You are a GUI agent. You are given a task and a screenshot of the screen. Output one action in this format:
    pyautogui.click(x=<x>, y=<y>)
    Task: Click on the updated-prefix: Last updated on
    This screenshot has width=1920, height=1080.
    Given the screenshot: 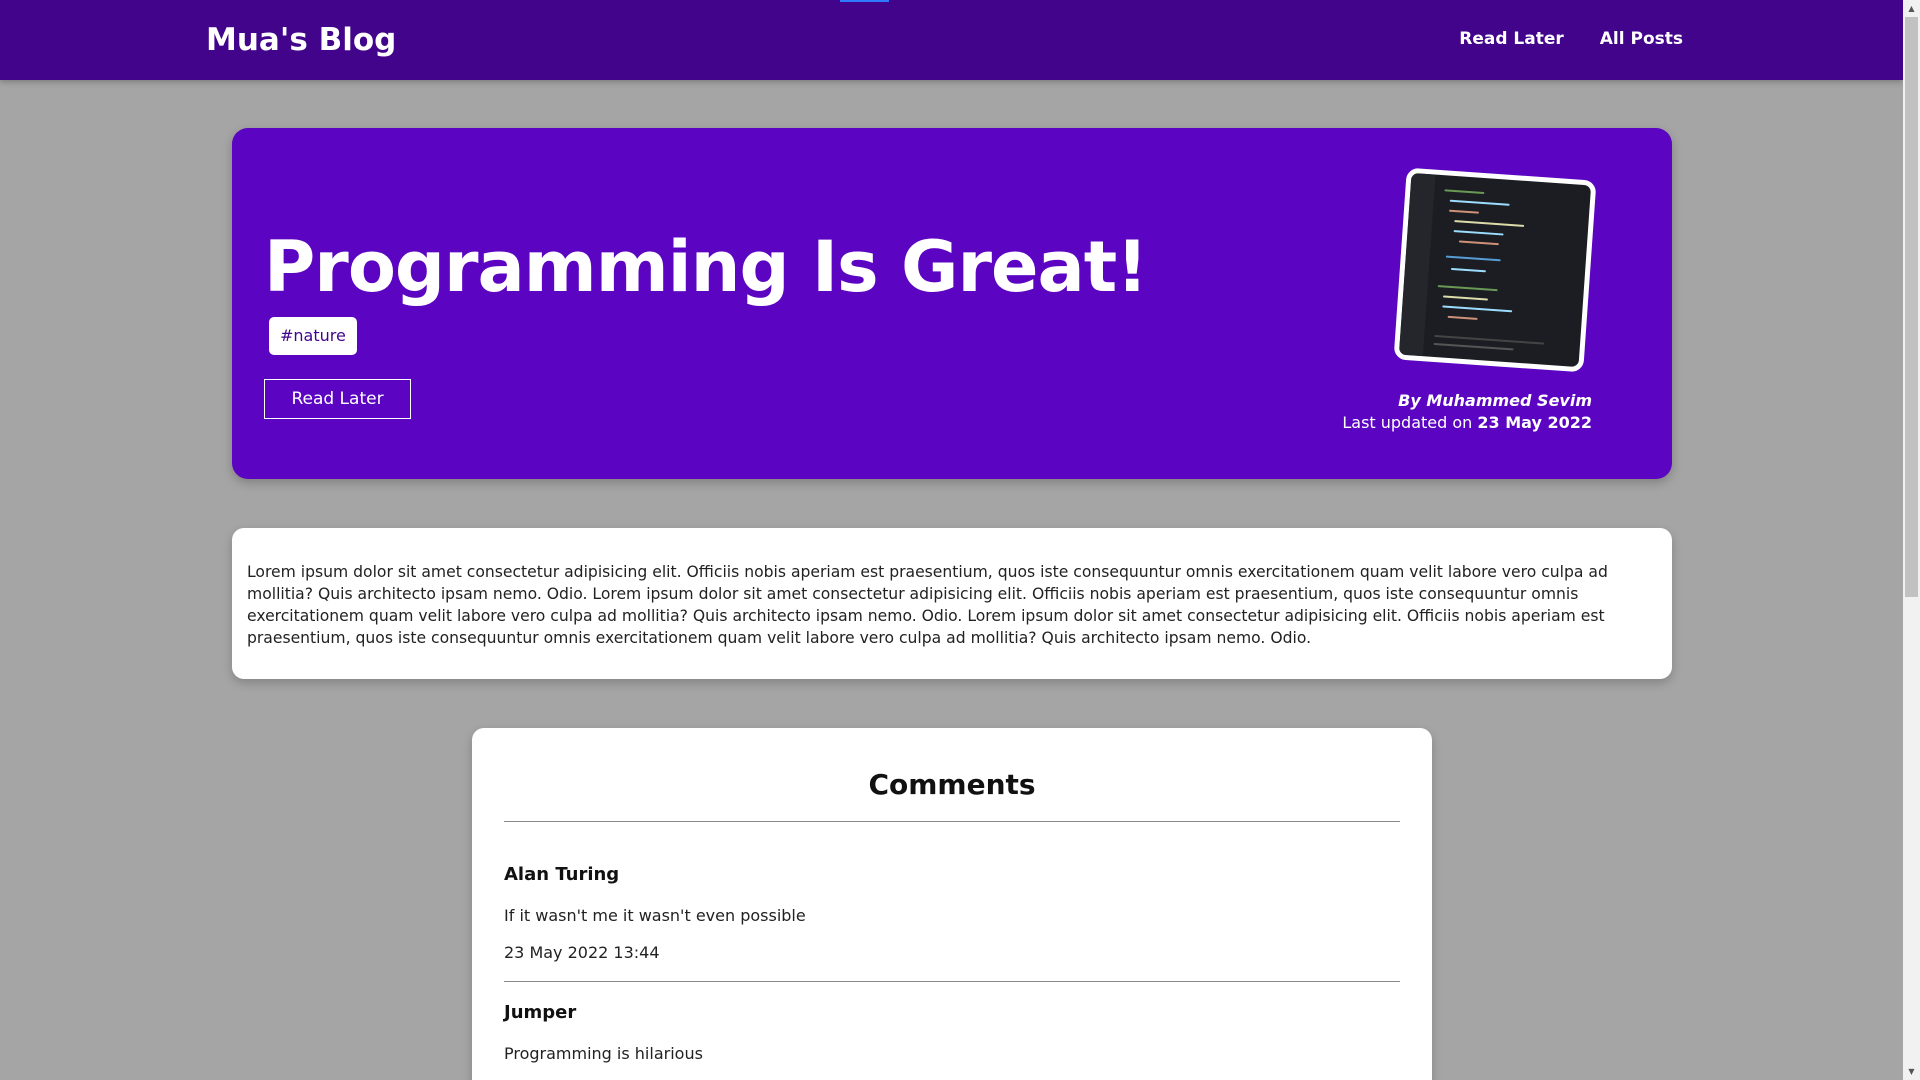 What is the action you would take?
    pyautogui.click(x=1407, y=422)
    